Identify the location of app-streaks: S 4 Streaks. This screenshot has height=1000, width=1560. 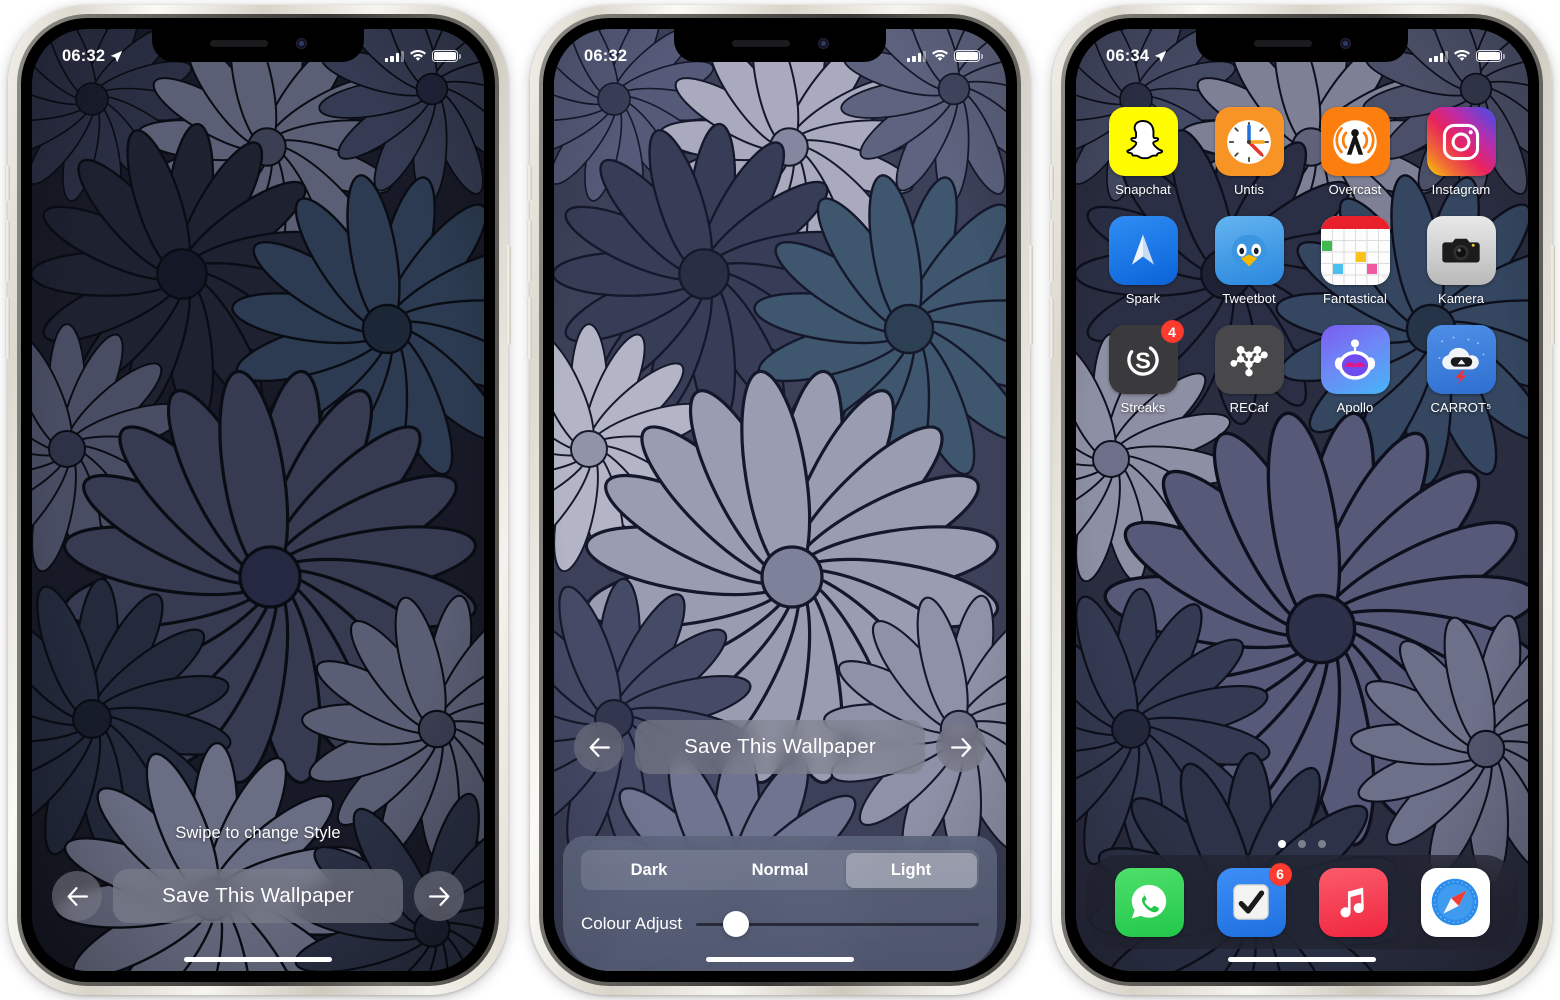
(1143, 367).